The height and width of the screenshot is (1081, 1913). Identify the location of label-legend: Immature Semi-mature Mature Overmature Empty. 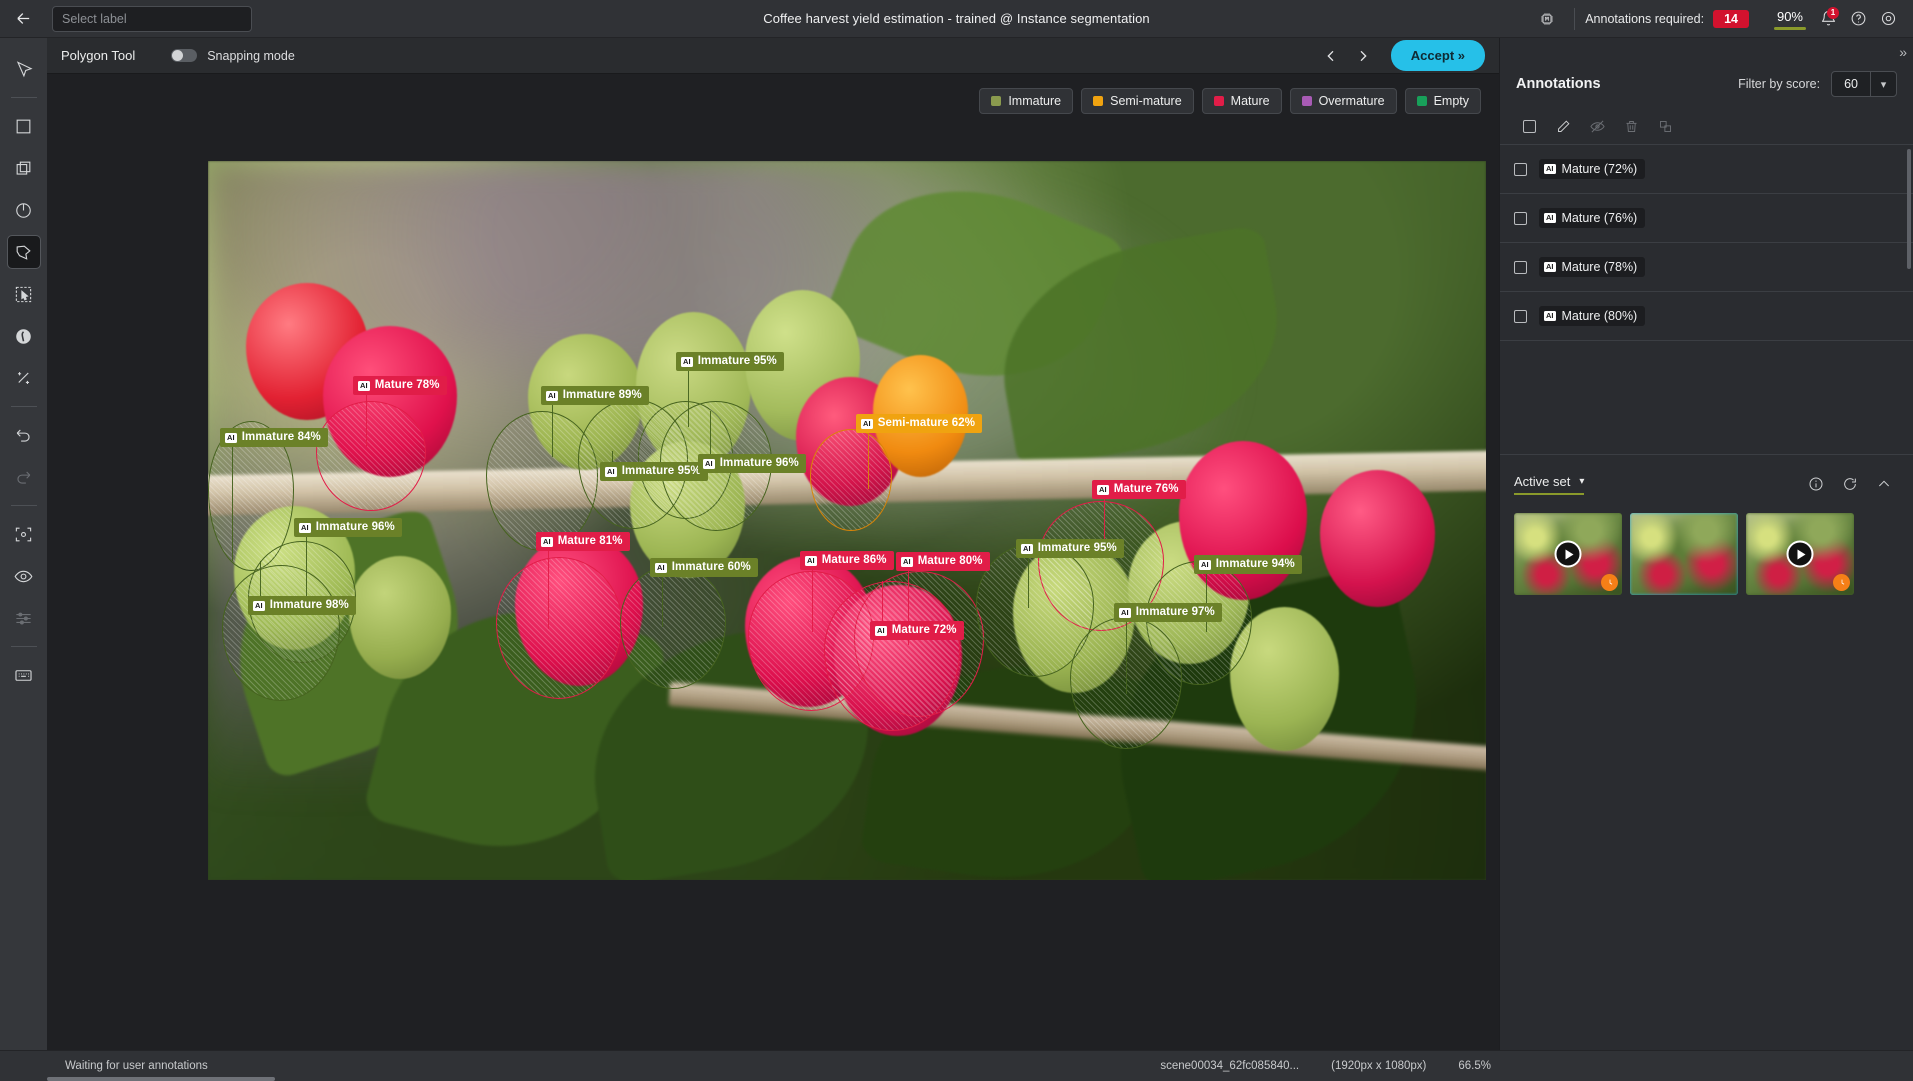
(1230, 101).